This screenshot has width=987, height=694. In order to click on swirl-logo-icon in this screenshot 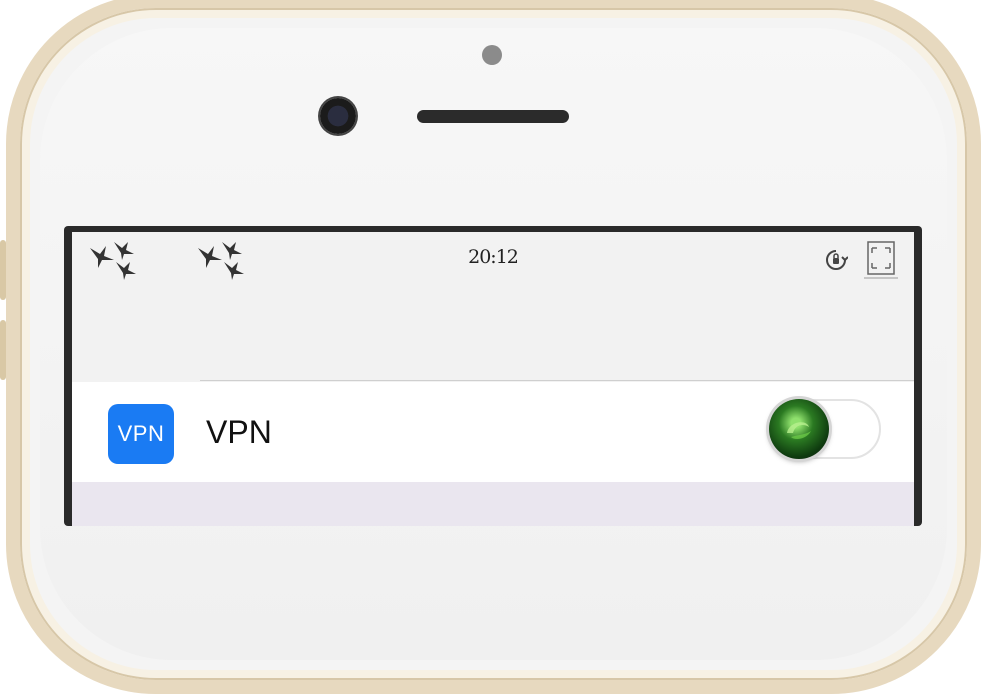, I will do `click(799, 430)`.